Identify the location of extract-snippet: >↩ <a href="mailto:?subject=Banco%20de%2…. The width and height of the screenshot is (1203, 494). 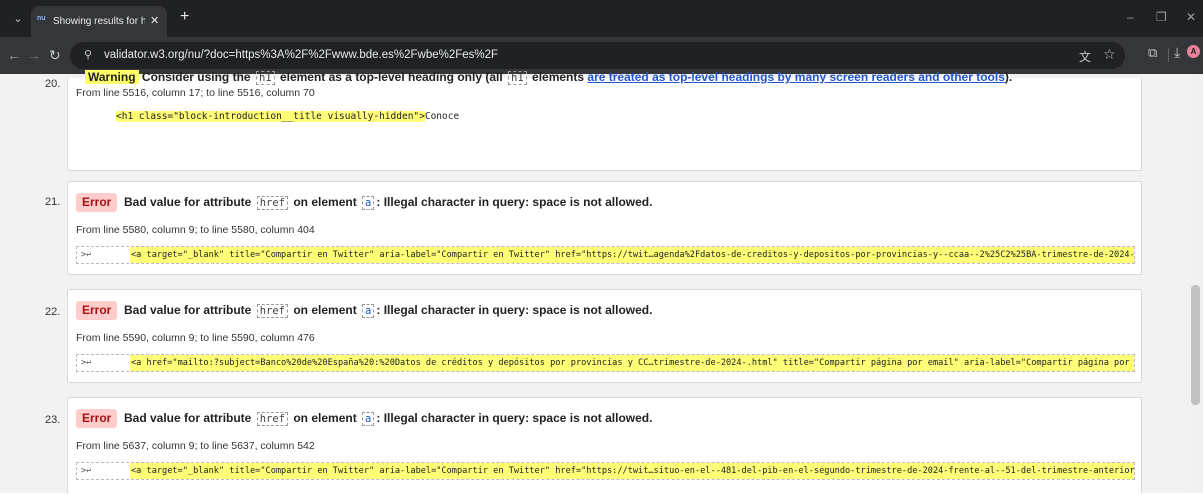
(605, 363).